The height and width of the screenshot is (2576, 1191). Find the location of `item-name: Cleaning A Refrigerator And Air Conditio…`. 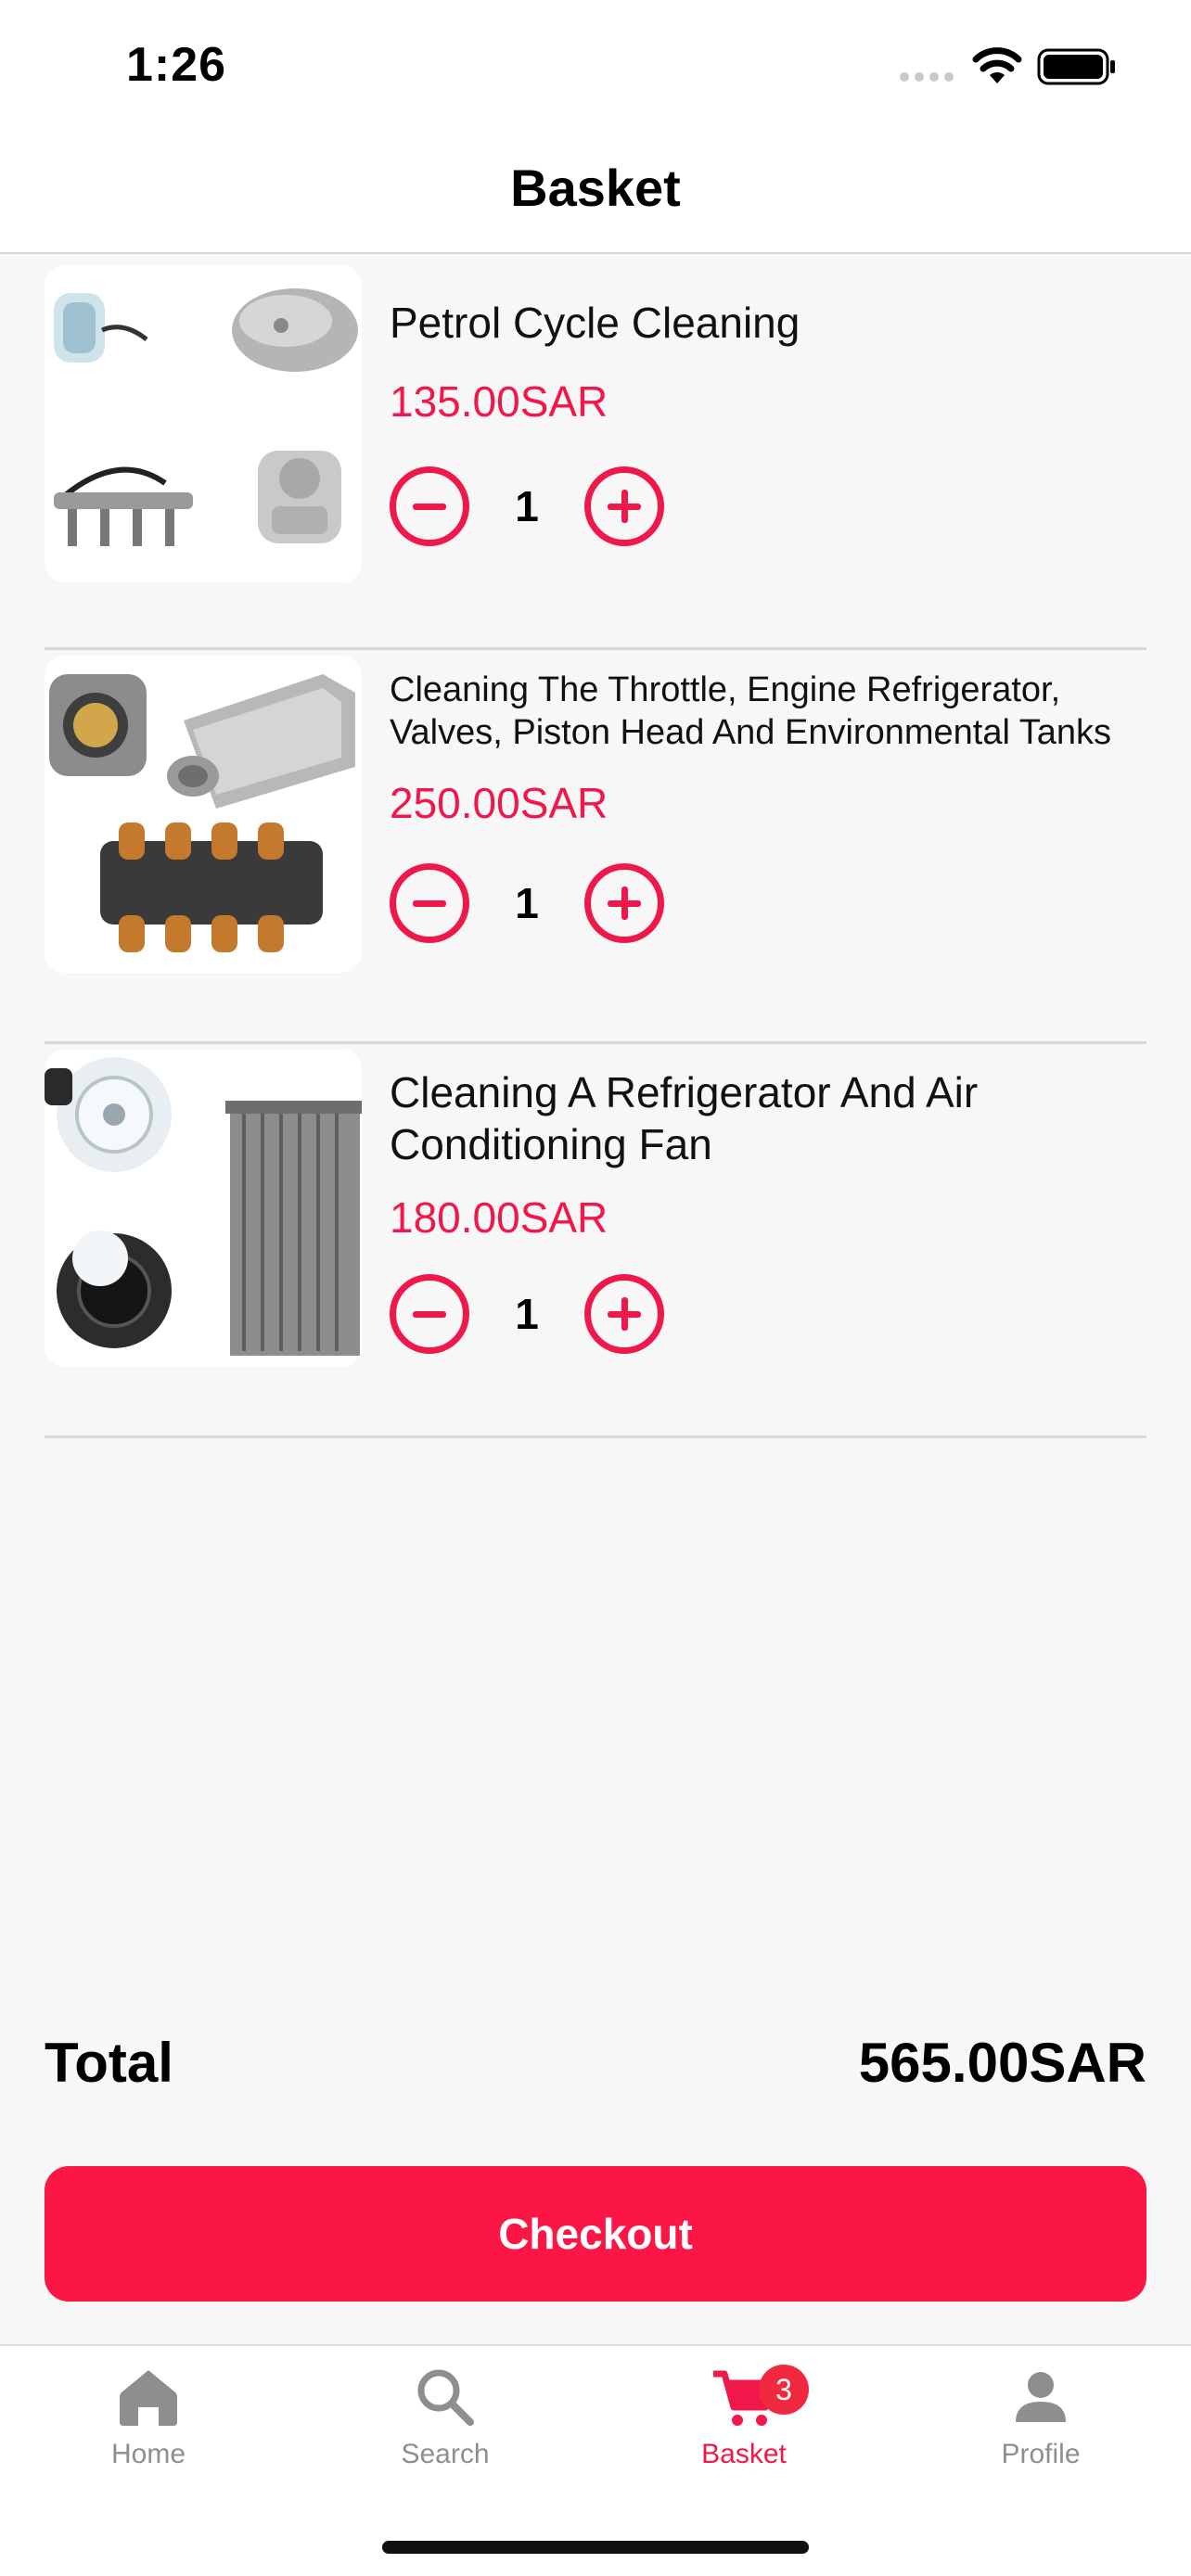

item-name: Cleaning A Refrigerator And Air Conditio… is located at coordinates (684, 1118).